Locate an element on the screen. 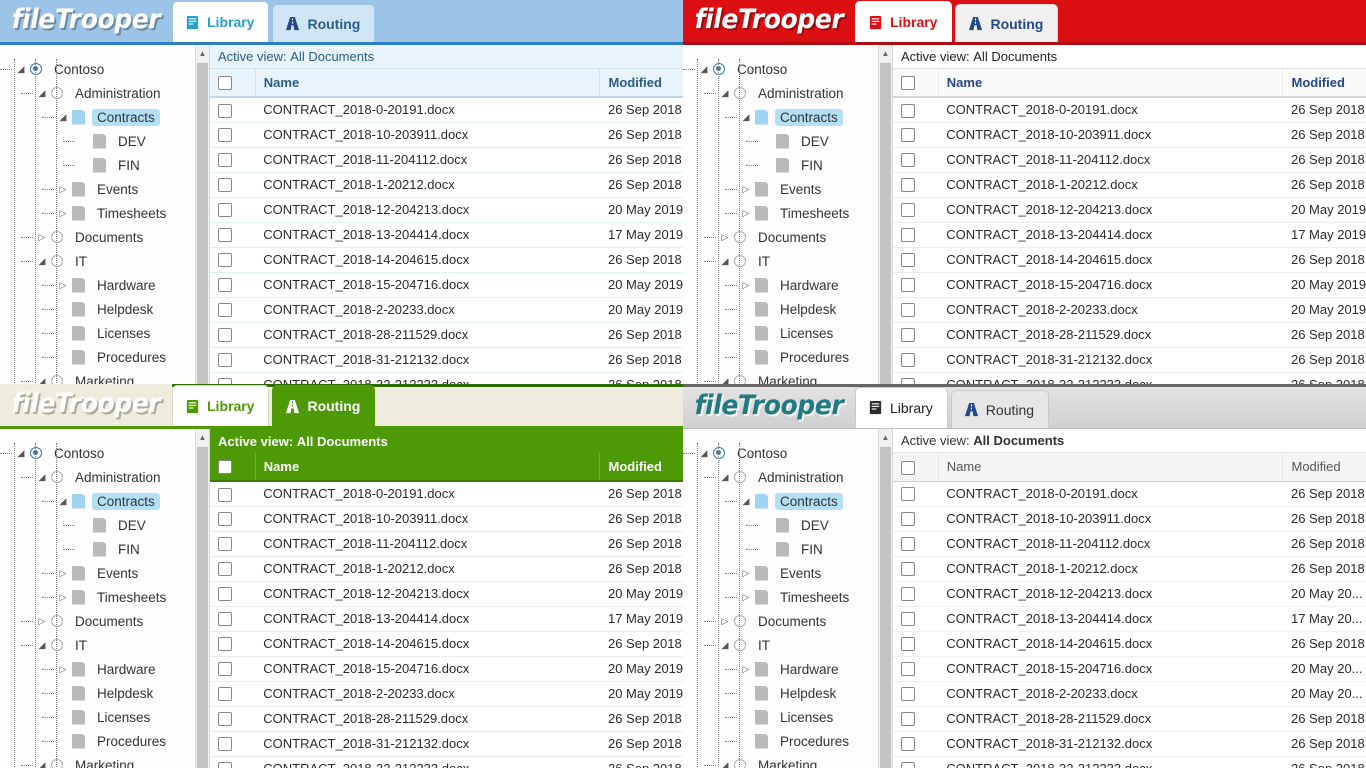 This screenshot has height=768, width=1366. tree-node-helpdesk: Helpdesk is located at coordinates (107, 693).